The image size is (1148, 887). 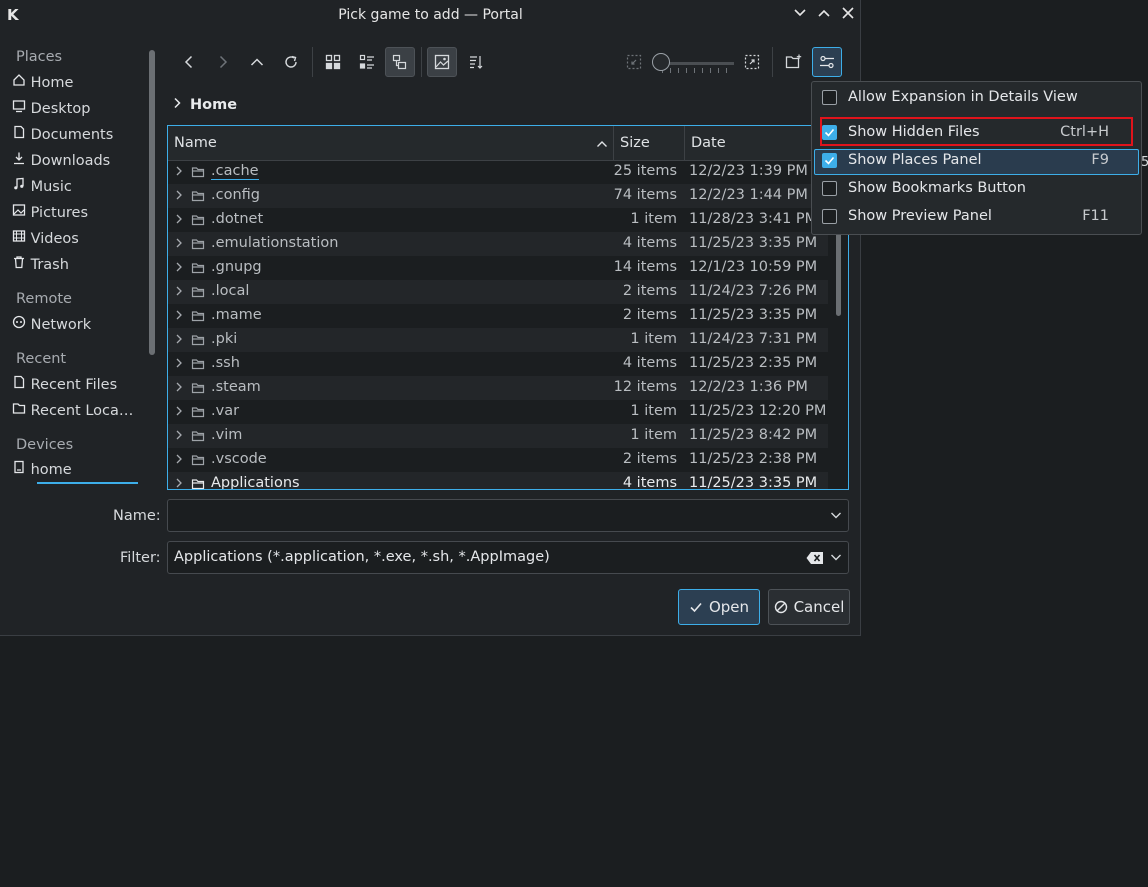 I want to click on table-row: .steam 12 items 12/2/23 1:36 PM, so click(x=498, y=388).